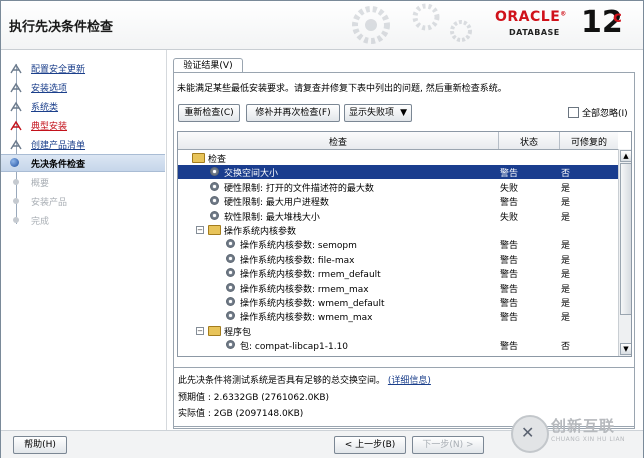 The image size is (644, 458). What do you see at coordinates (398, 216) in the screenshot?
I see `table-row: 软性限制: 最大堆栈大小 失败 是` at bounding box center [398, 216].